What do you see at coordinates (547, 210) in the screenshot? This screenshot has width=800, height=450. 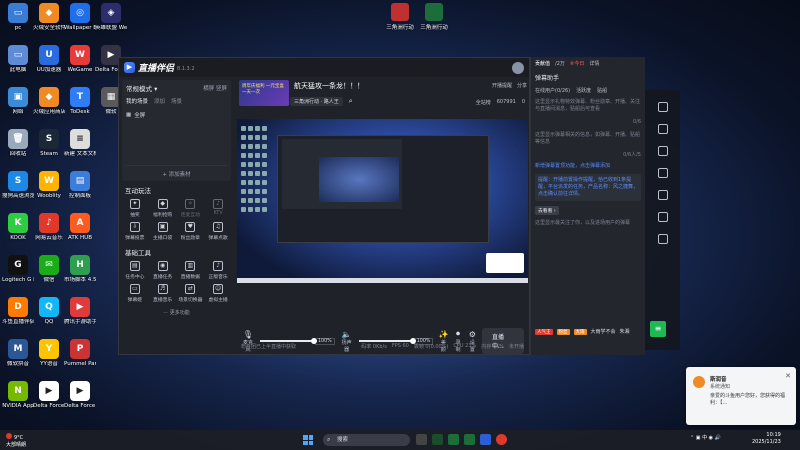 I see `view-details-button: 去看看 ›` at bounding box center [547, 210].